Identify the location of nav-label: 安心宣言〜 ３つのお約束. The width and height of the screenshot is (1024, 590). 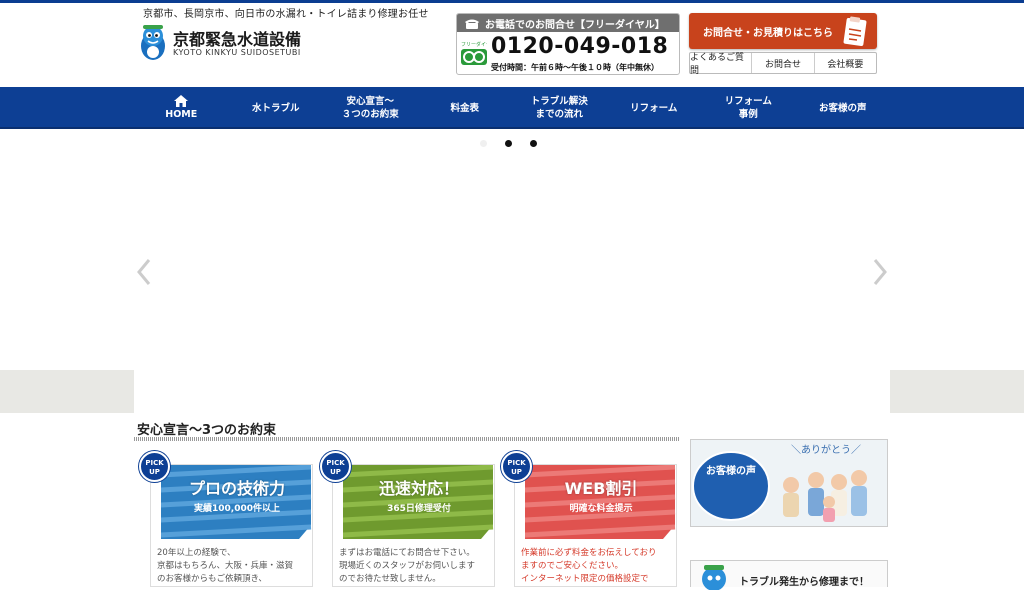
(370, 108).